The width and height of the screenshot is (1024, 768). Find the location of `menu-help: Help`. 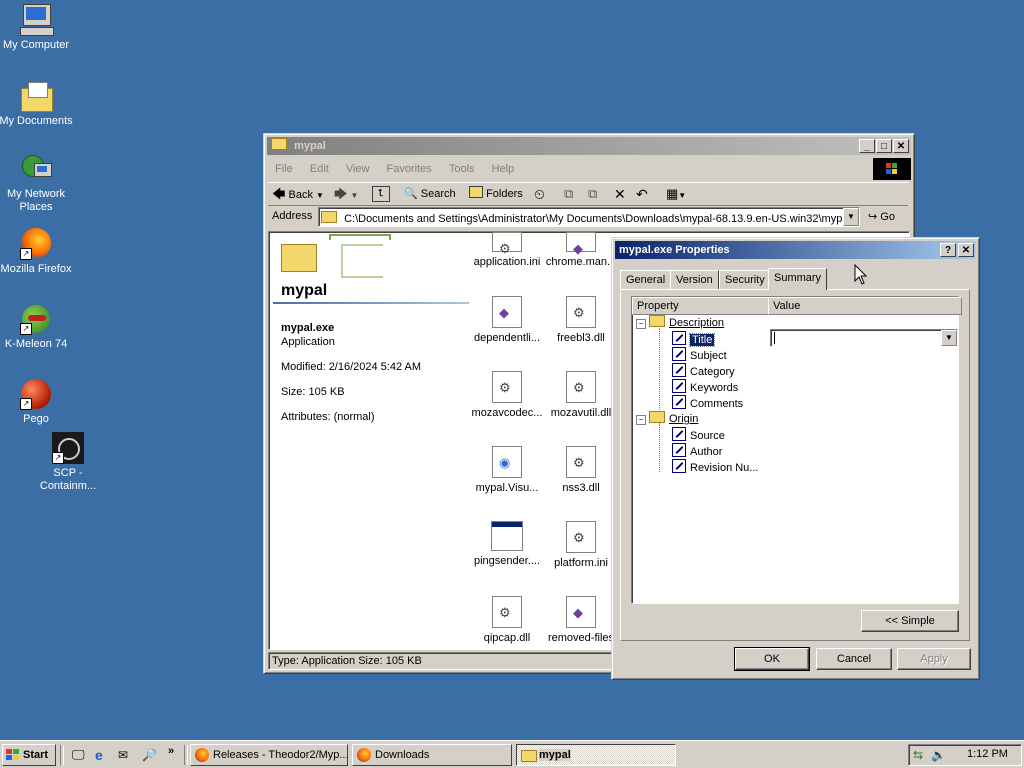

menu-help: Help is located at coordinates (503, 169).